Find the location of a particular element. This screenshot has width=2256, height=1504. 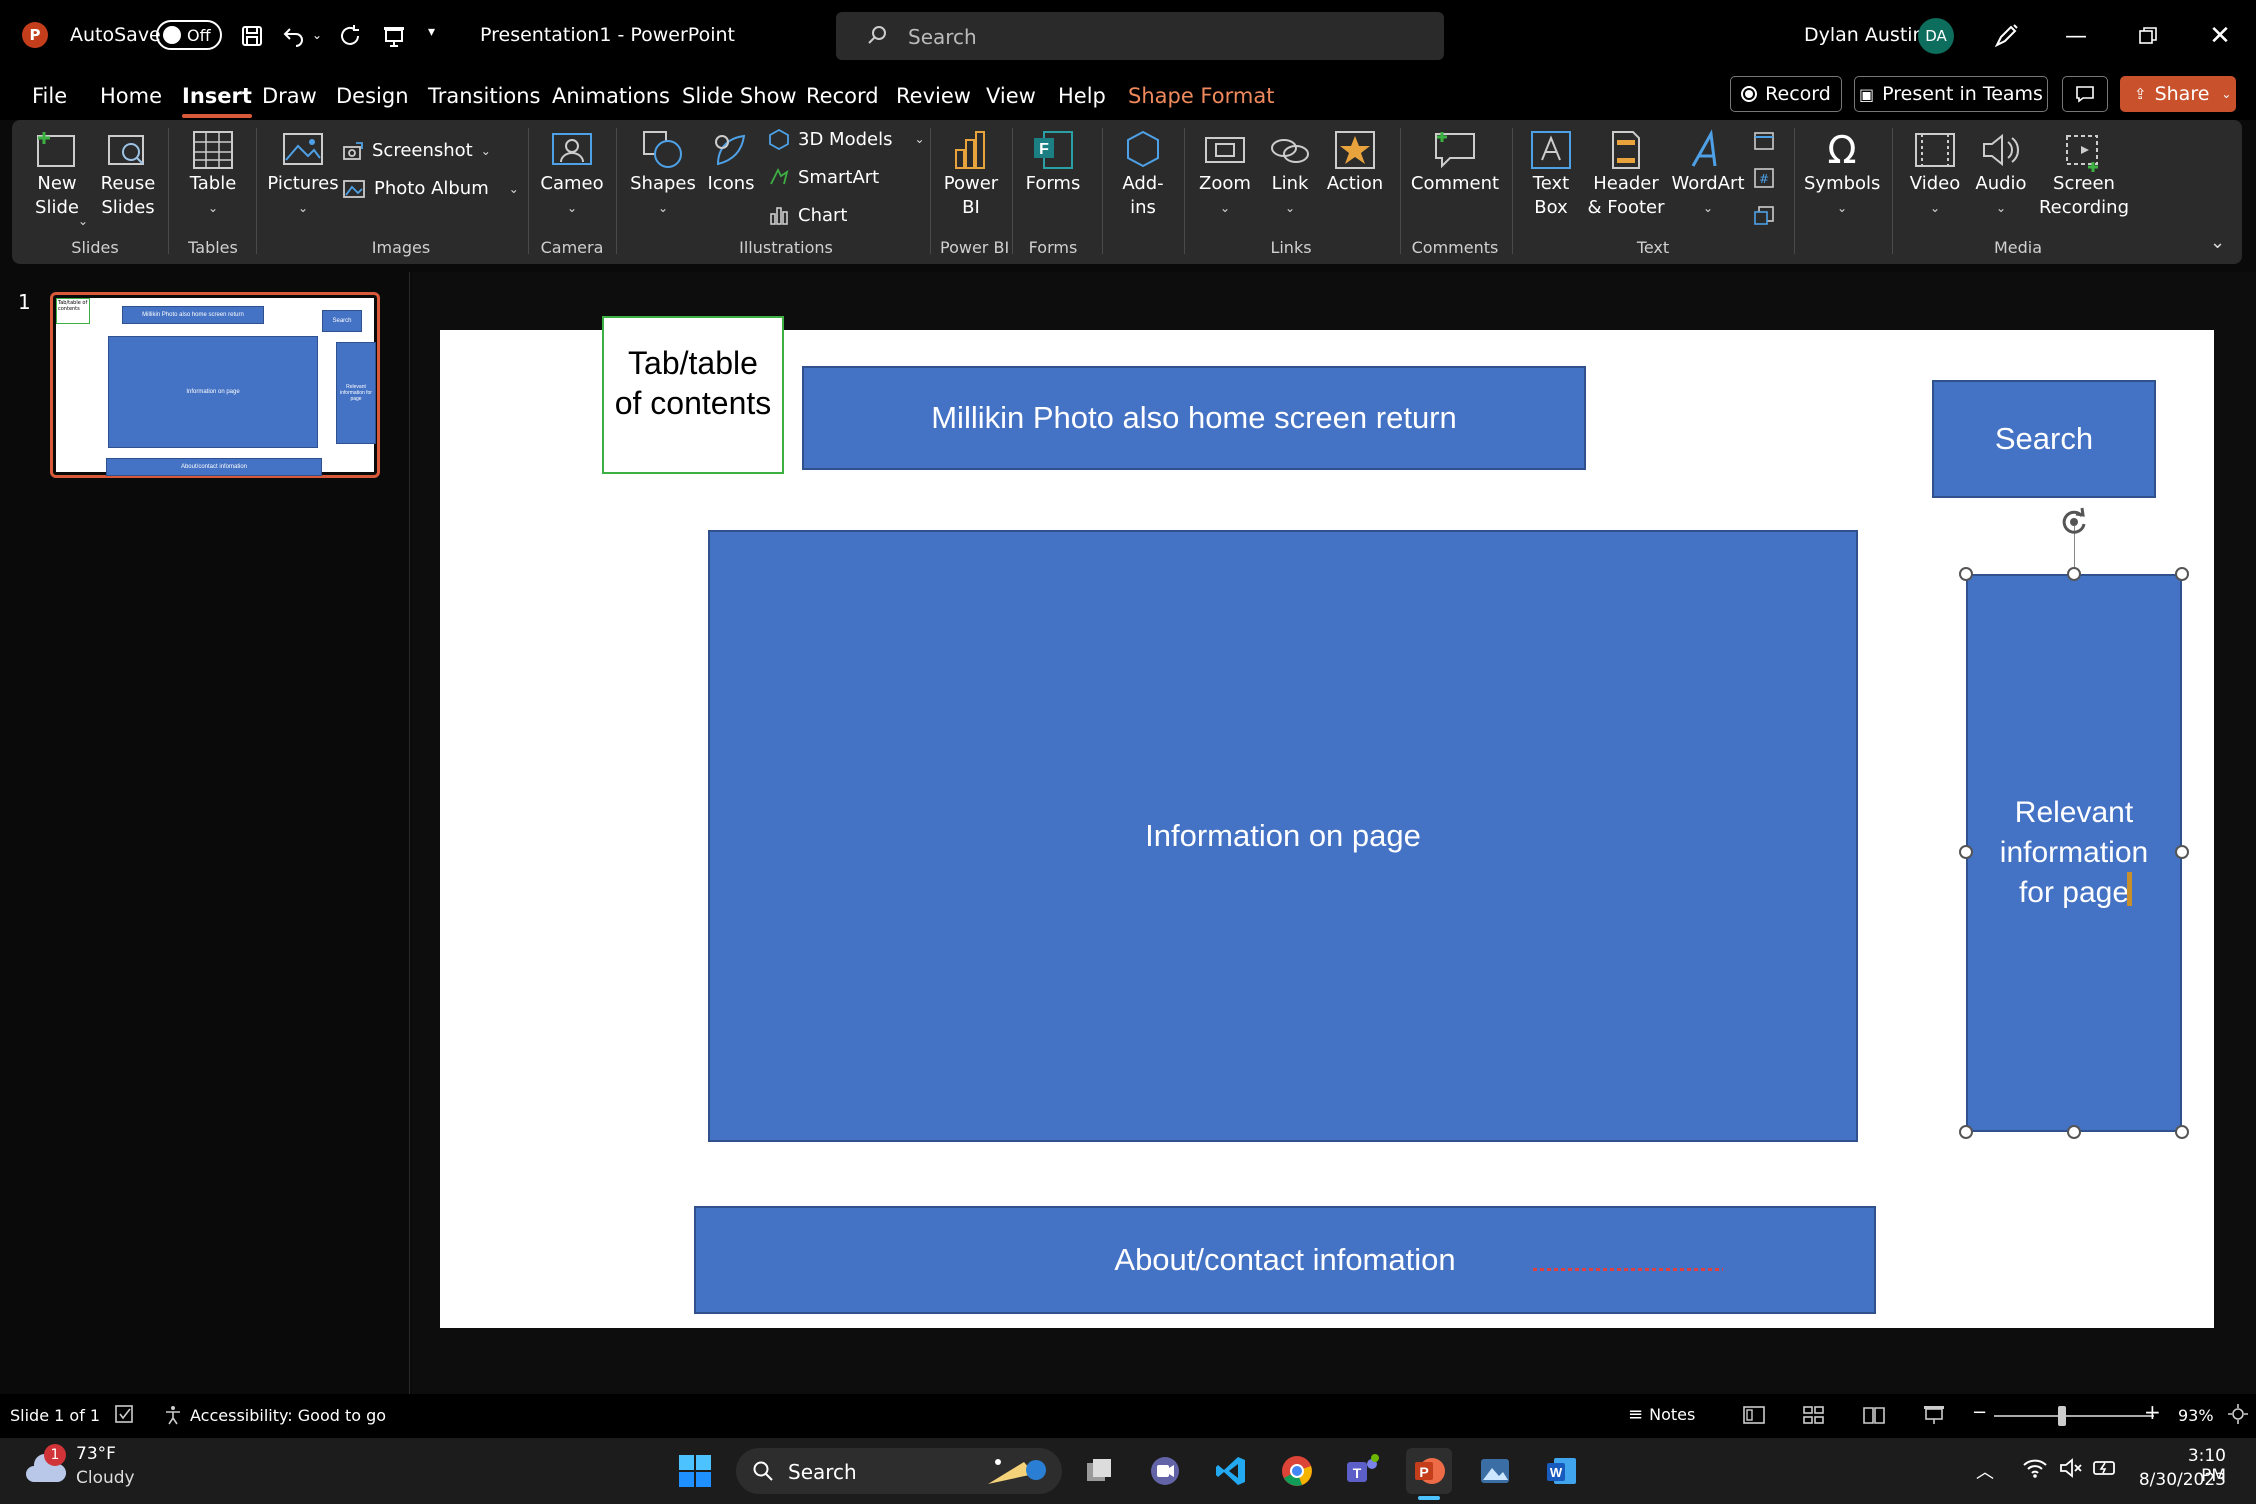

zoom-in-icon: + is located at coordinates (2152, 1412).